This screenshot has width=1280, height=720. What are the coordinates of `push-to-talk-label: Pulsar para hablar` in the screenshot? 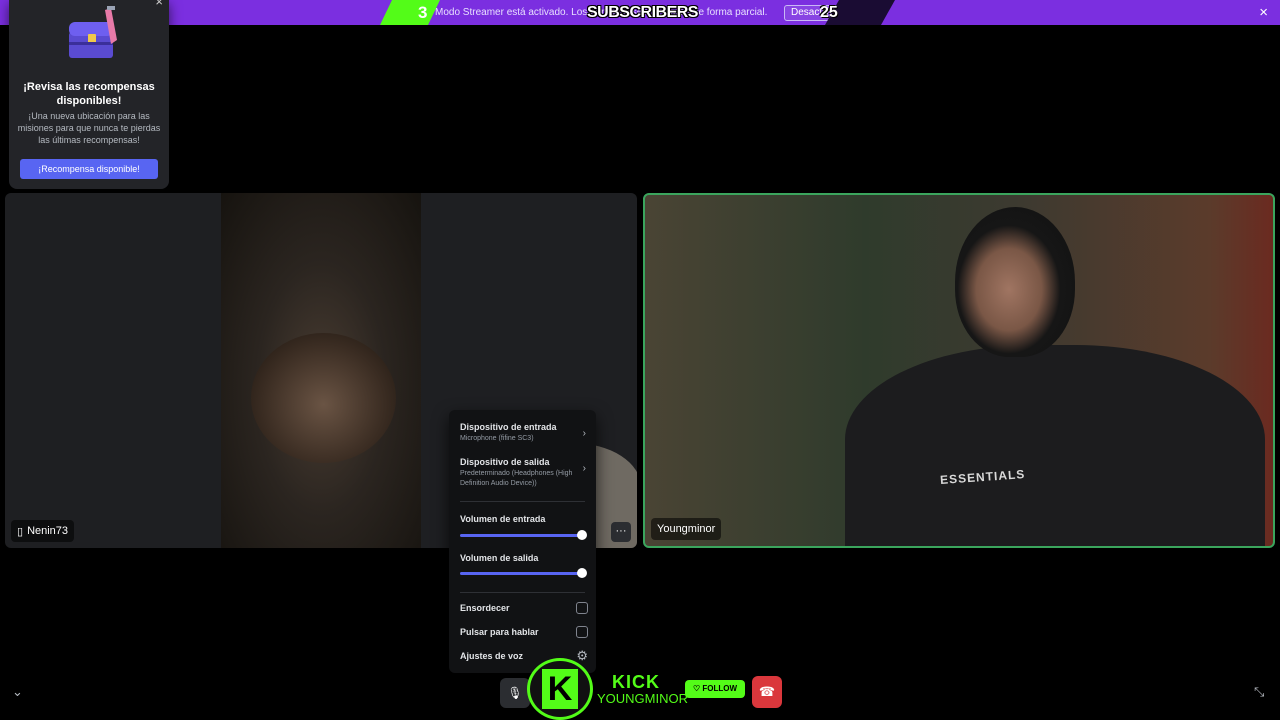 It's located at (499, 632).